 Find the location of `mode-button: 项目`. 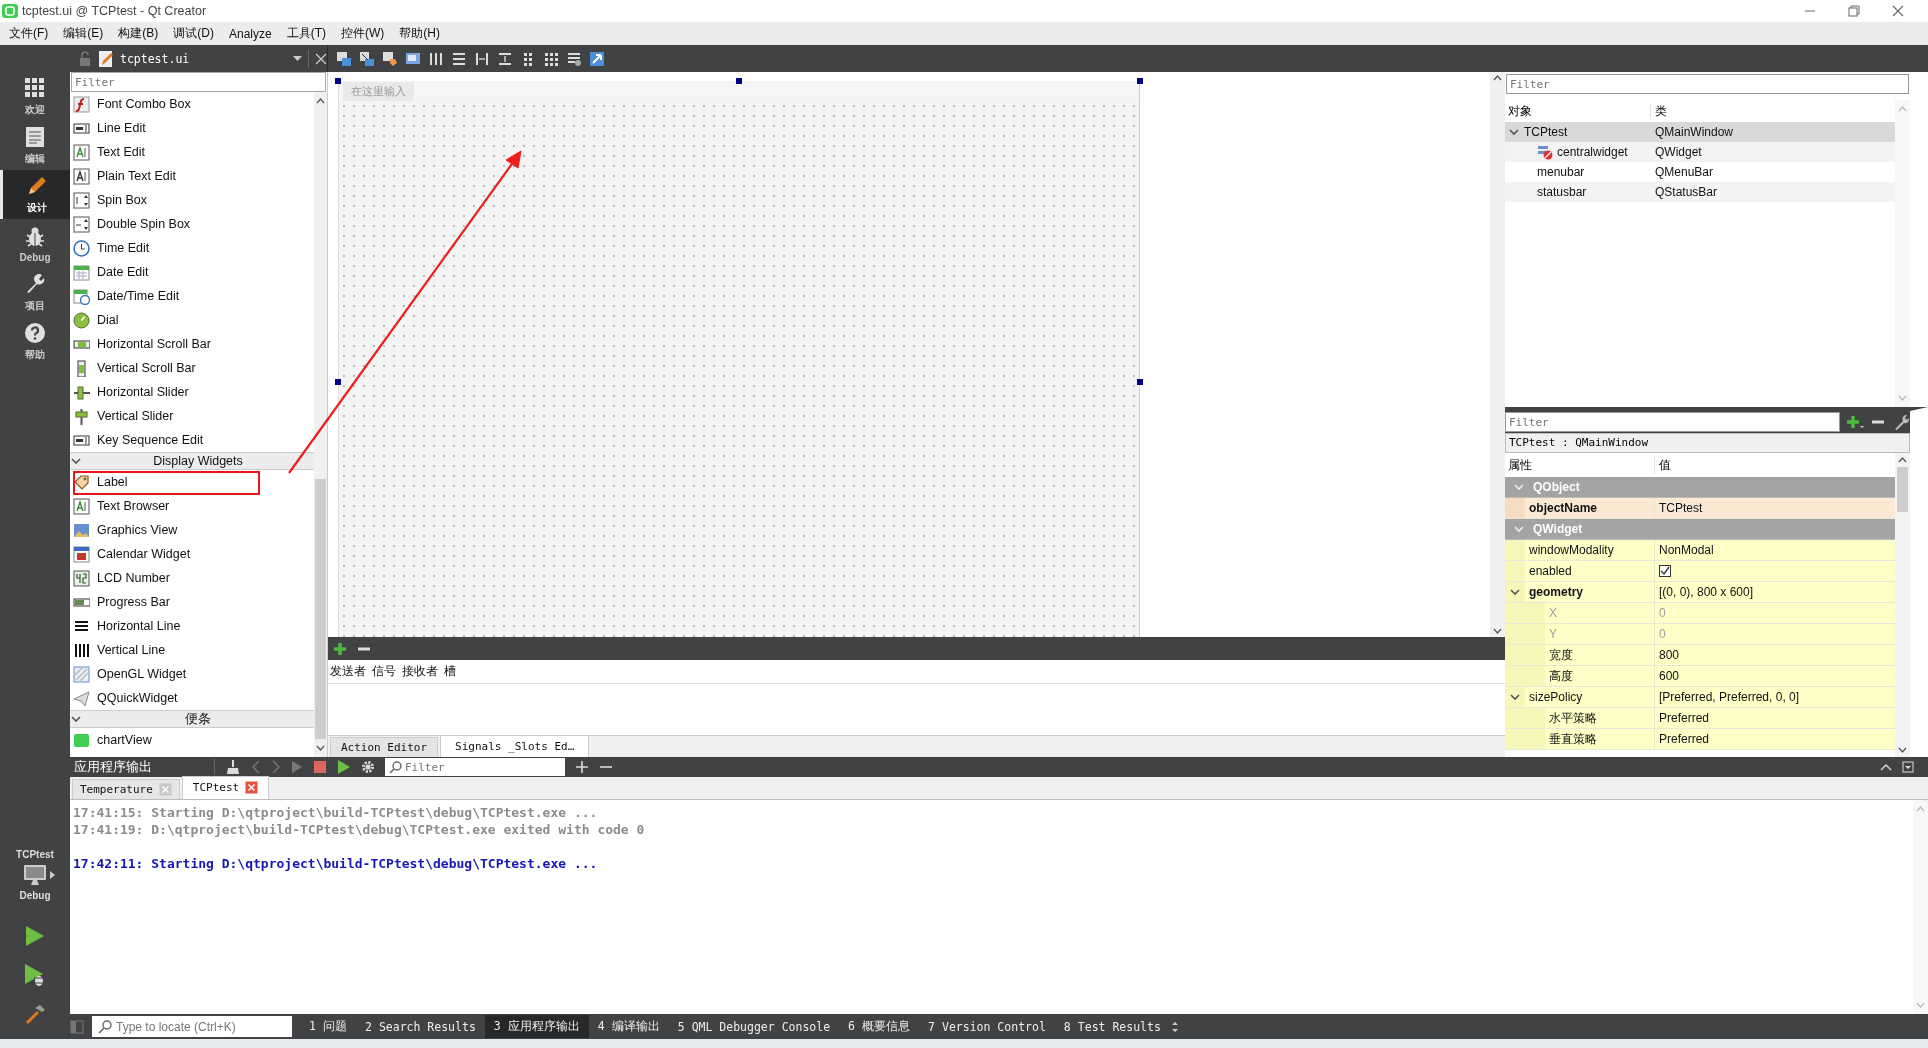

mode-button: 项目 is located at coordinates (35, 292).